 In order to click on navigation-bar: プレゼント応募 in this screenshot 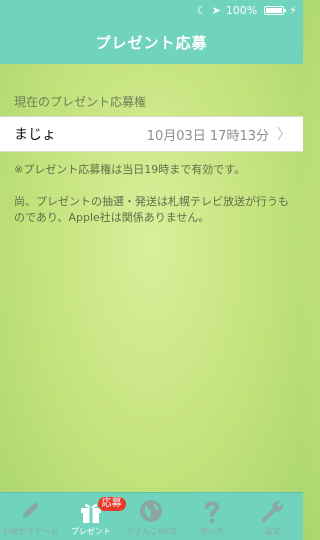, I will do `click(151, 42)`.